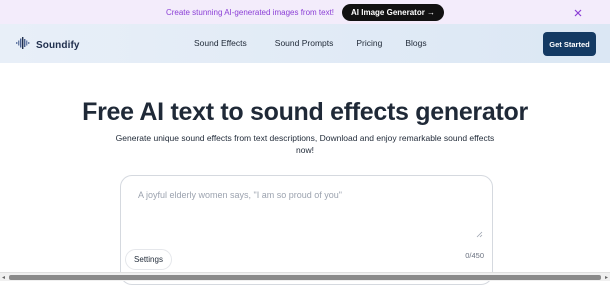 The image size is (610, 285). Describe the element at coordinates (148, 259) in the screenshot. I see `settings-button: Settings` at that location.